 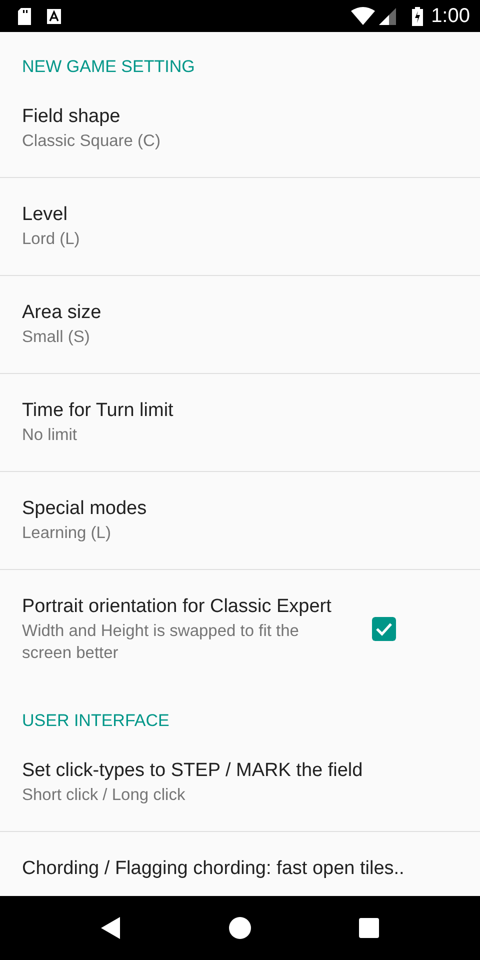 What do you see at coordinates (56, 337) in the screenshot?
I see `preference-summary: Small (S)` at bounding box center [56, 337].